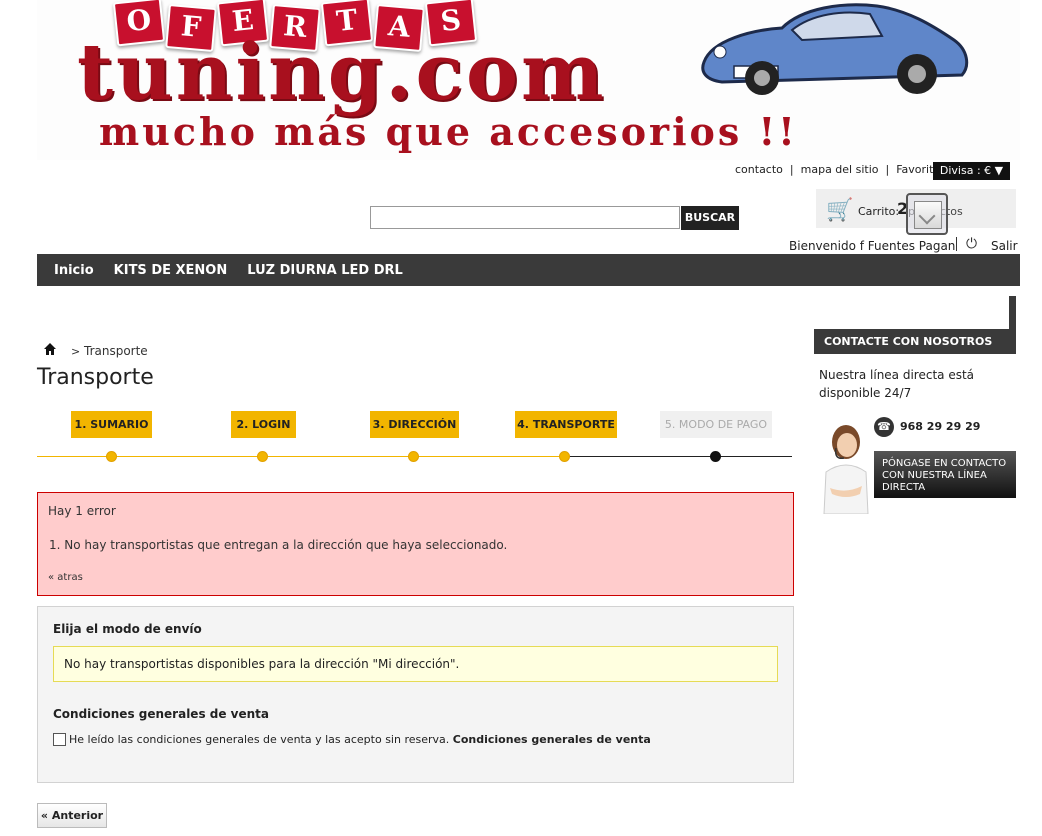 The width and height of the screenshot is (1042, 836). I want to click on brand-logo-text: tuning.com, so click(342, 72).